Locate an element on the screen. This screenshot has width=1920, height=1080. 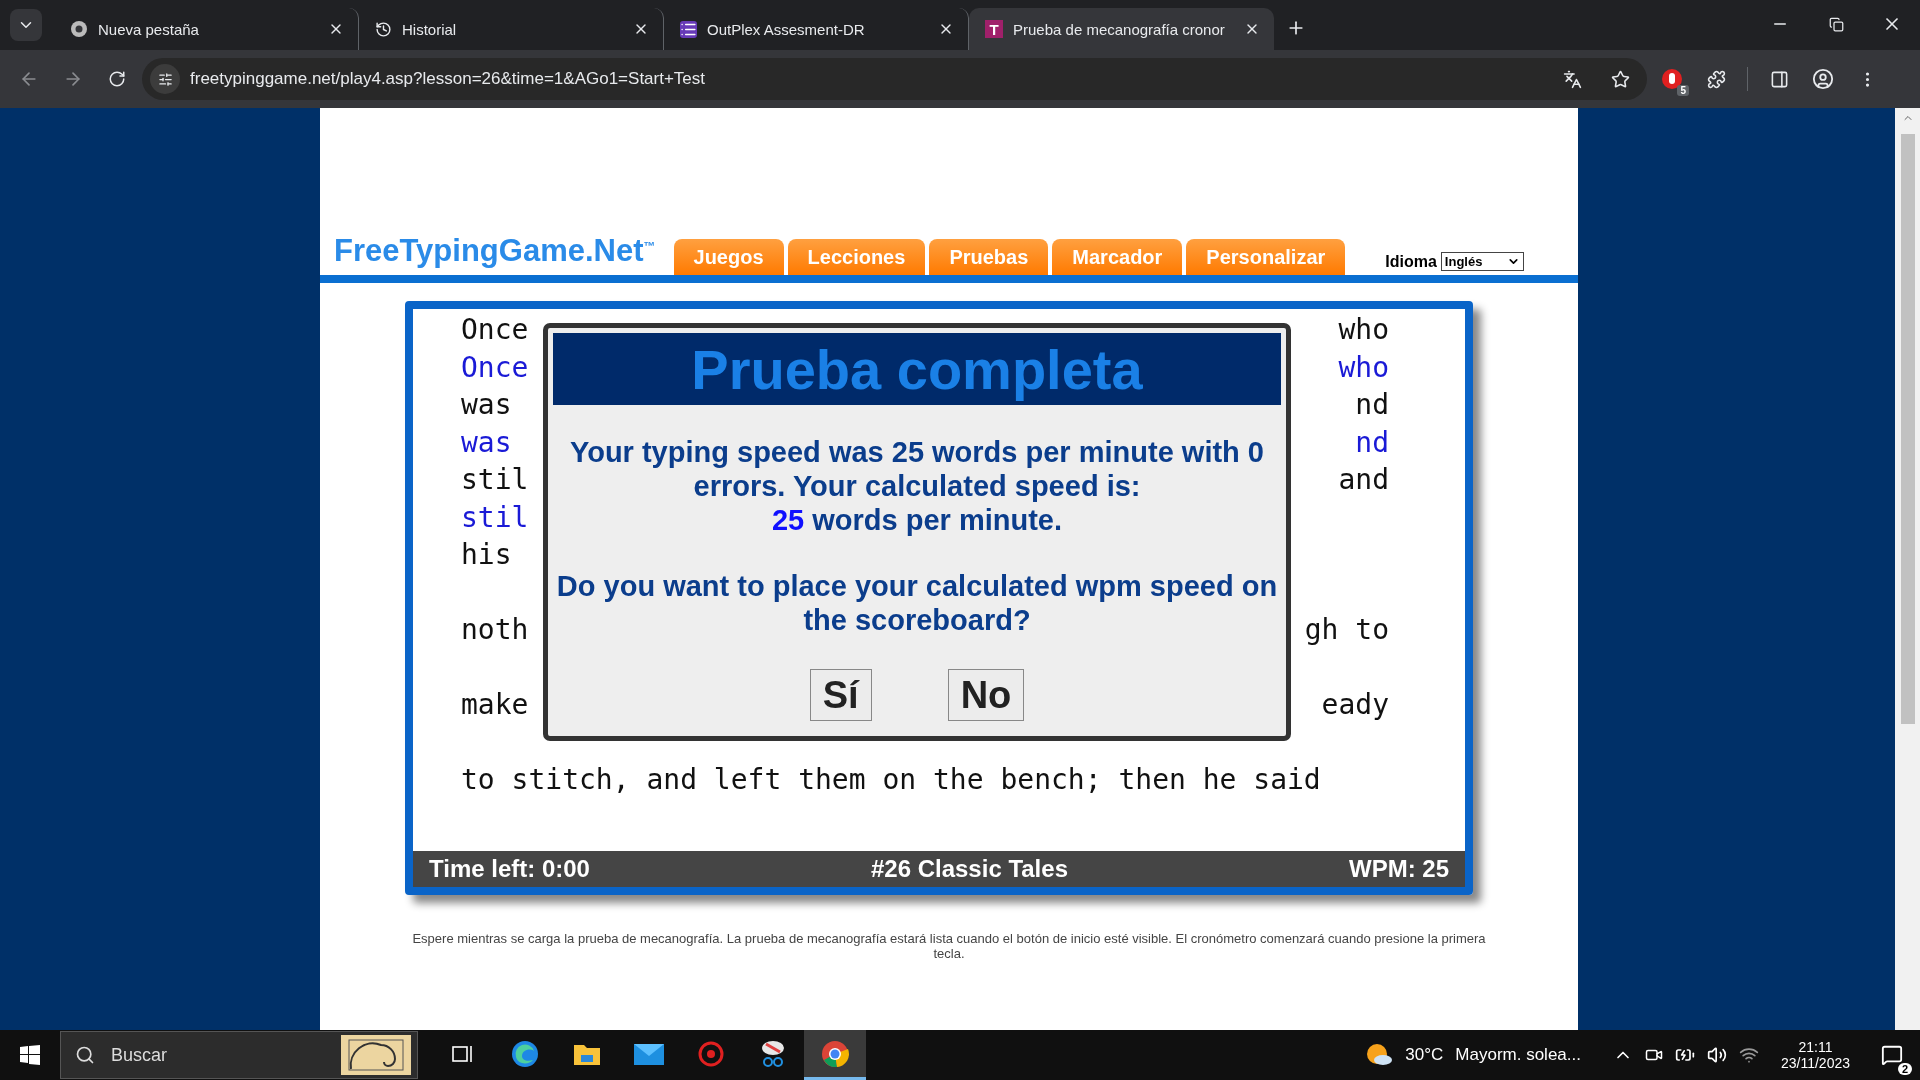
typed-text: Once is located at coordinates (495, 367).